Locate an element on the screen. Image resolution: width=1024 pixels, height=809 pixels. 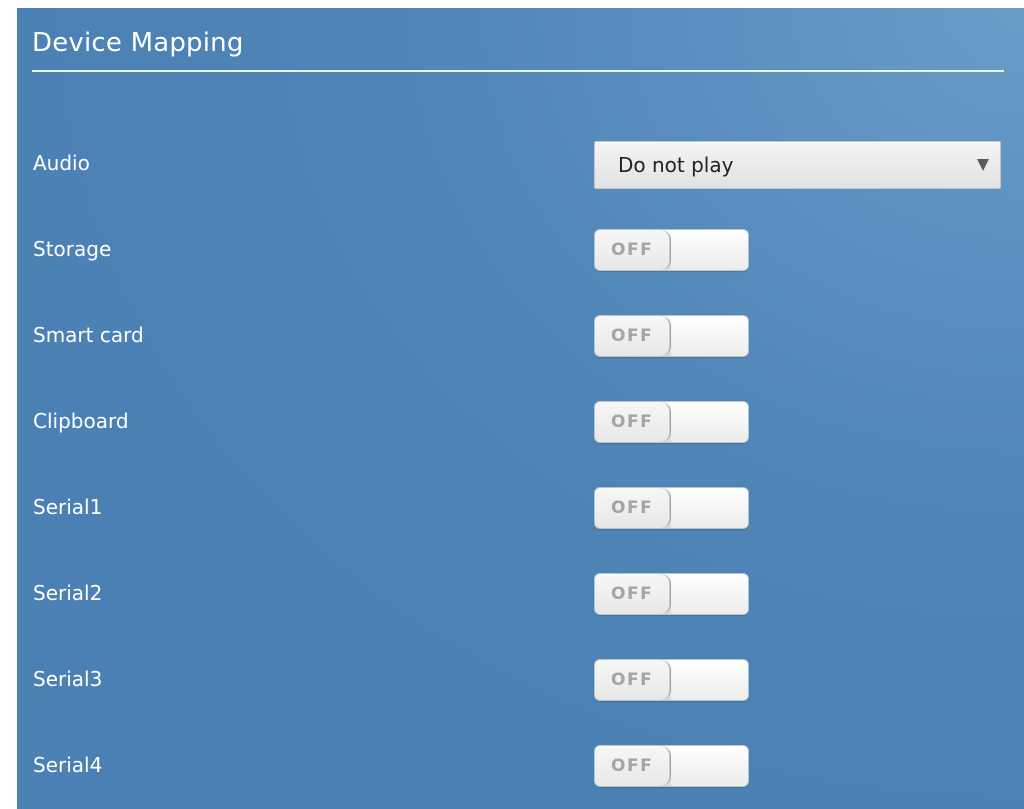
serial4-row: Serial4 OFF is located at coordinates (520, 765).